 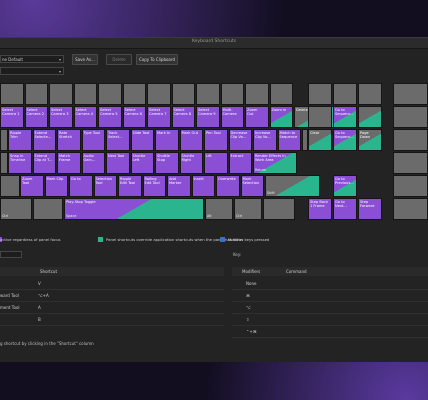 I want to click on key-modifier-row: ⇧, so click(x=330, y=320).